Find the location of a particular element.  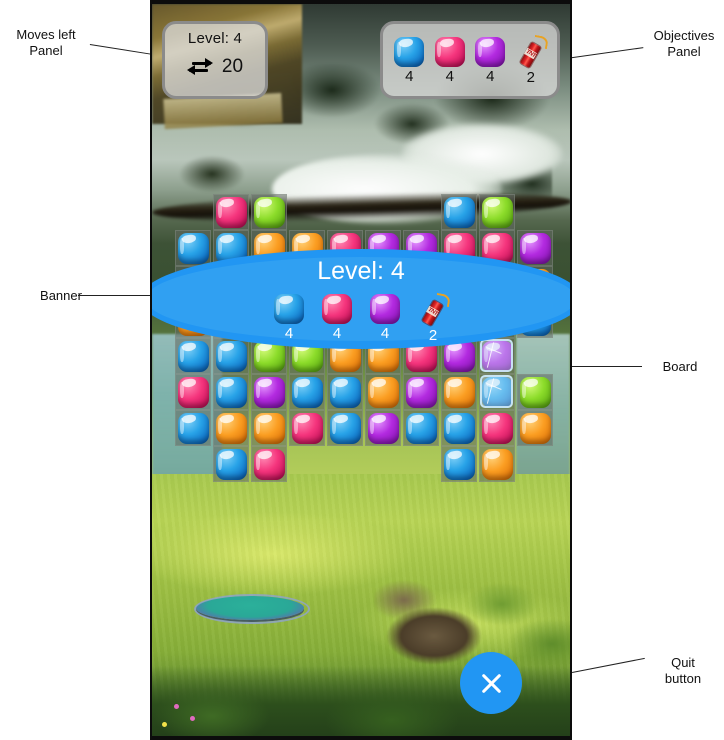

banner-objective-pink: 4 is located at coordinates (337, 318).